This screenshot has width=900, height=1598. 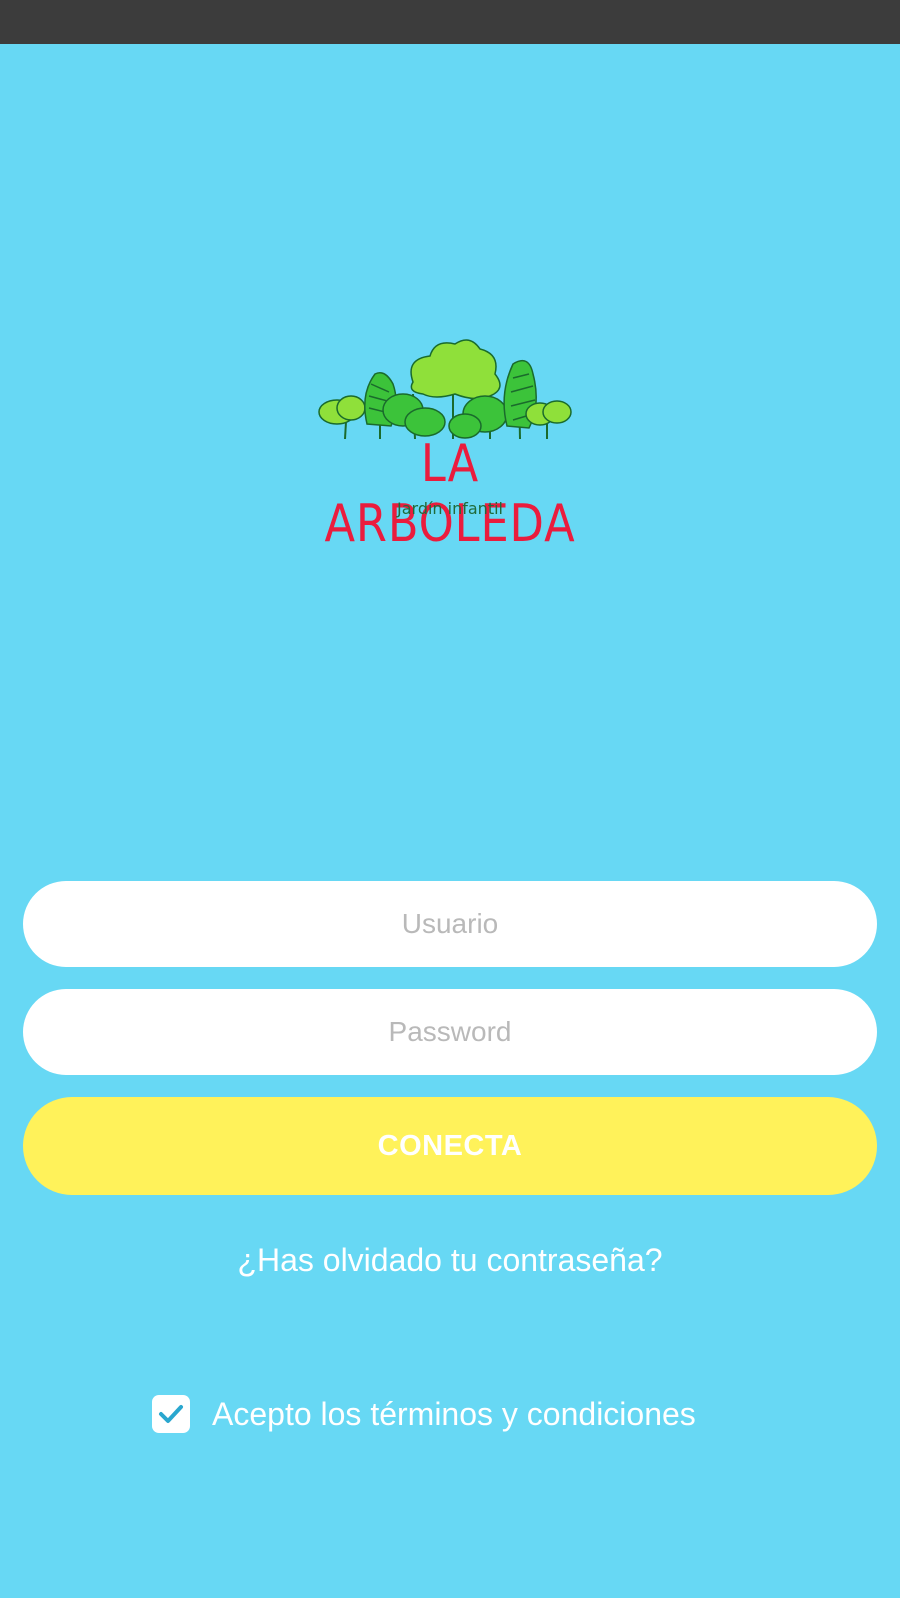 I want to click on forgot-password-link: ¿Has olvidado tu contraseña?, so click(x=450, y=1260).